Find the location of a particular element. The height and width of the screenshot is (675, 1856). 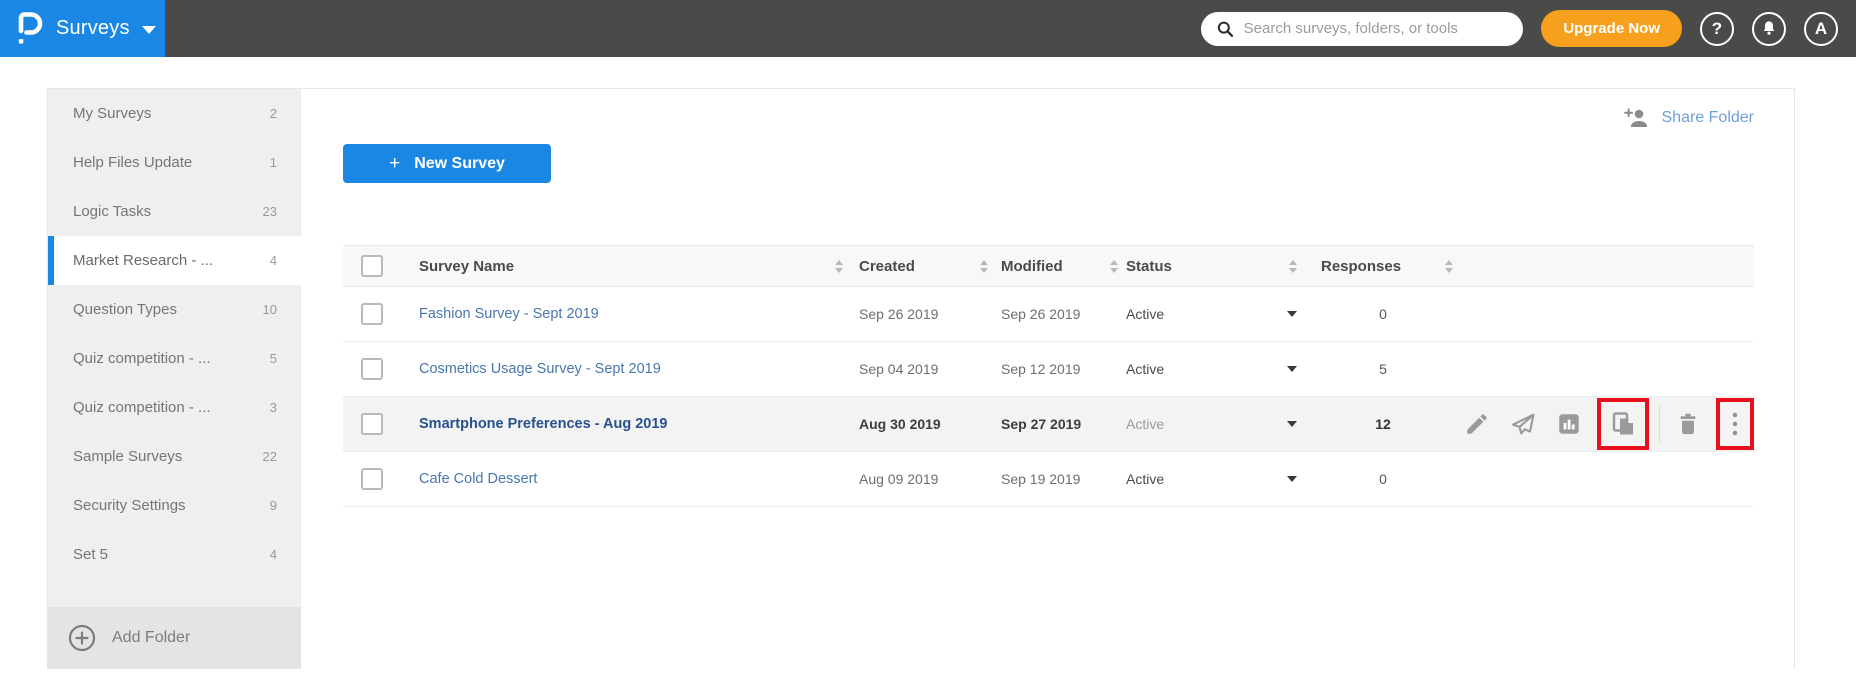

delete-button is located at coordinates (1688, 424).